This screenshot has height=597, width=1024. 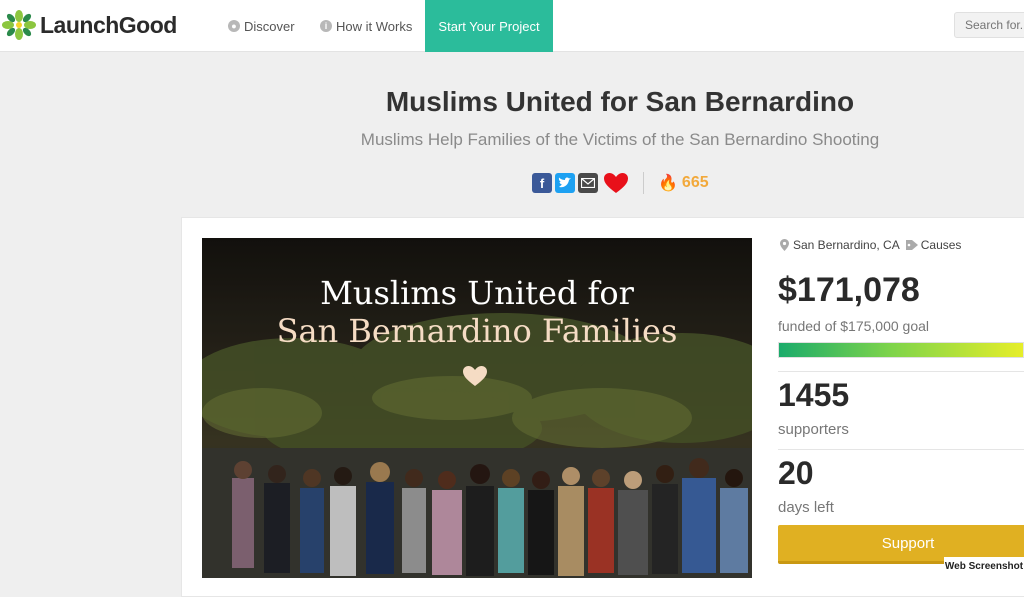 I want to click on location-pin-icon, so click(x=784, y=245).